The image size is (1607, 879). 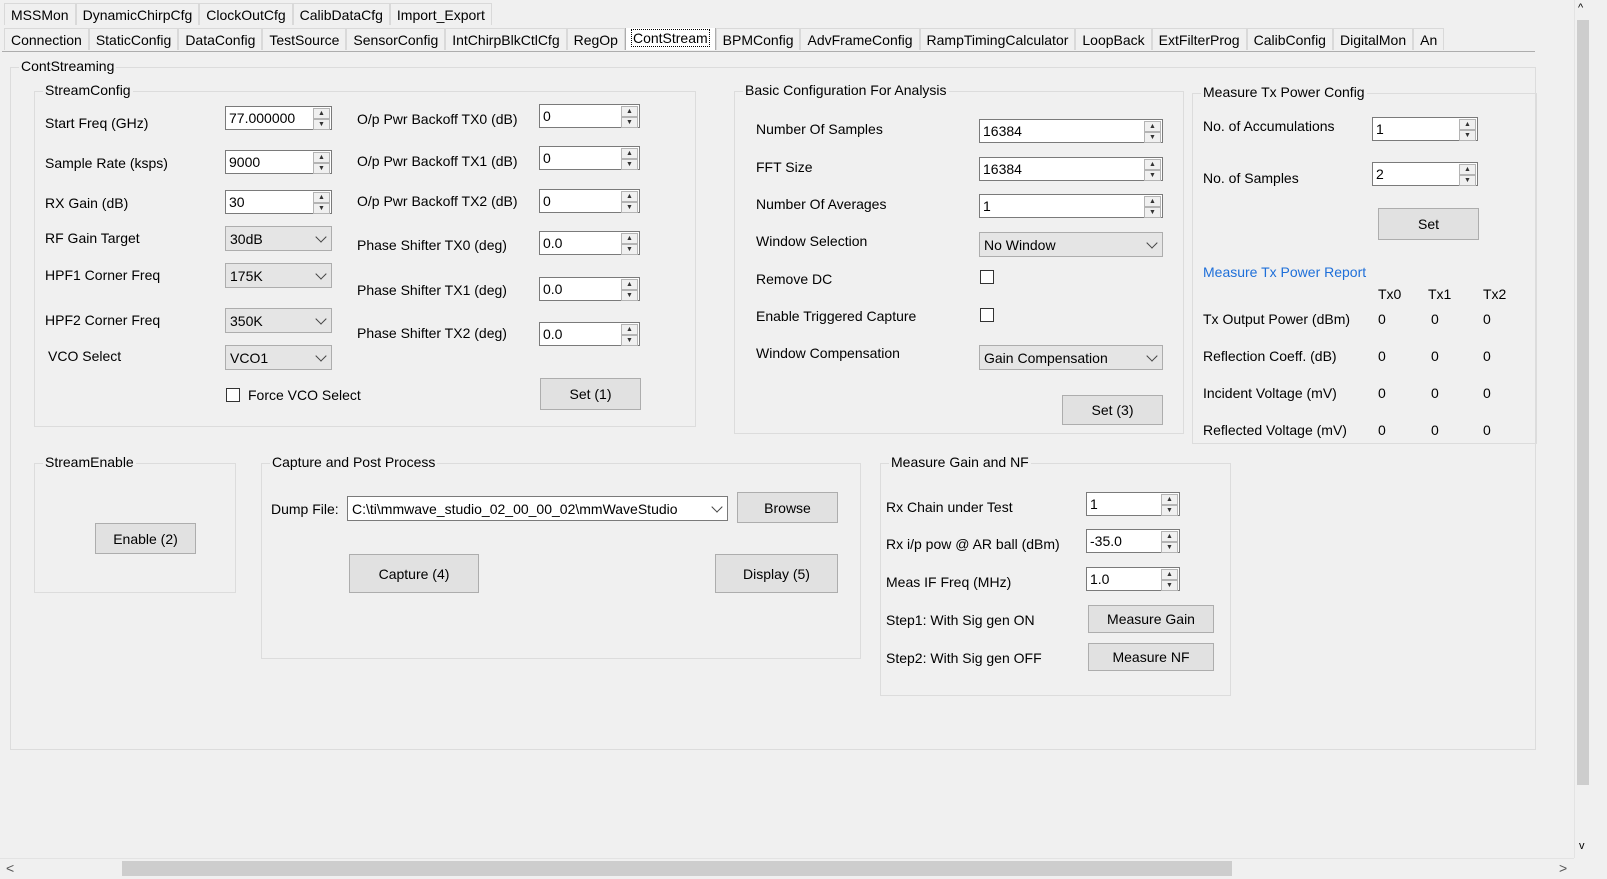 I want to click on rx-gain-input: 30 ▲ ▼, so click(x=278, y=202).